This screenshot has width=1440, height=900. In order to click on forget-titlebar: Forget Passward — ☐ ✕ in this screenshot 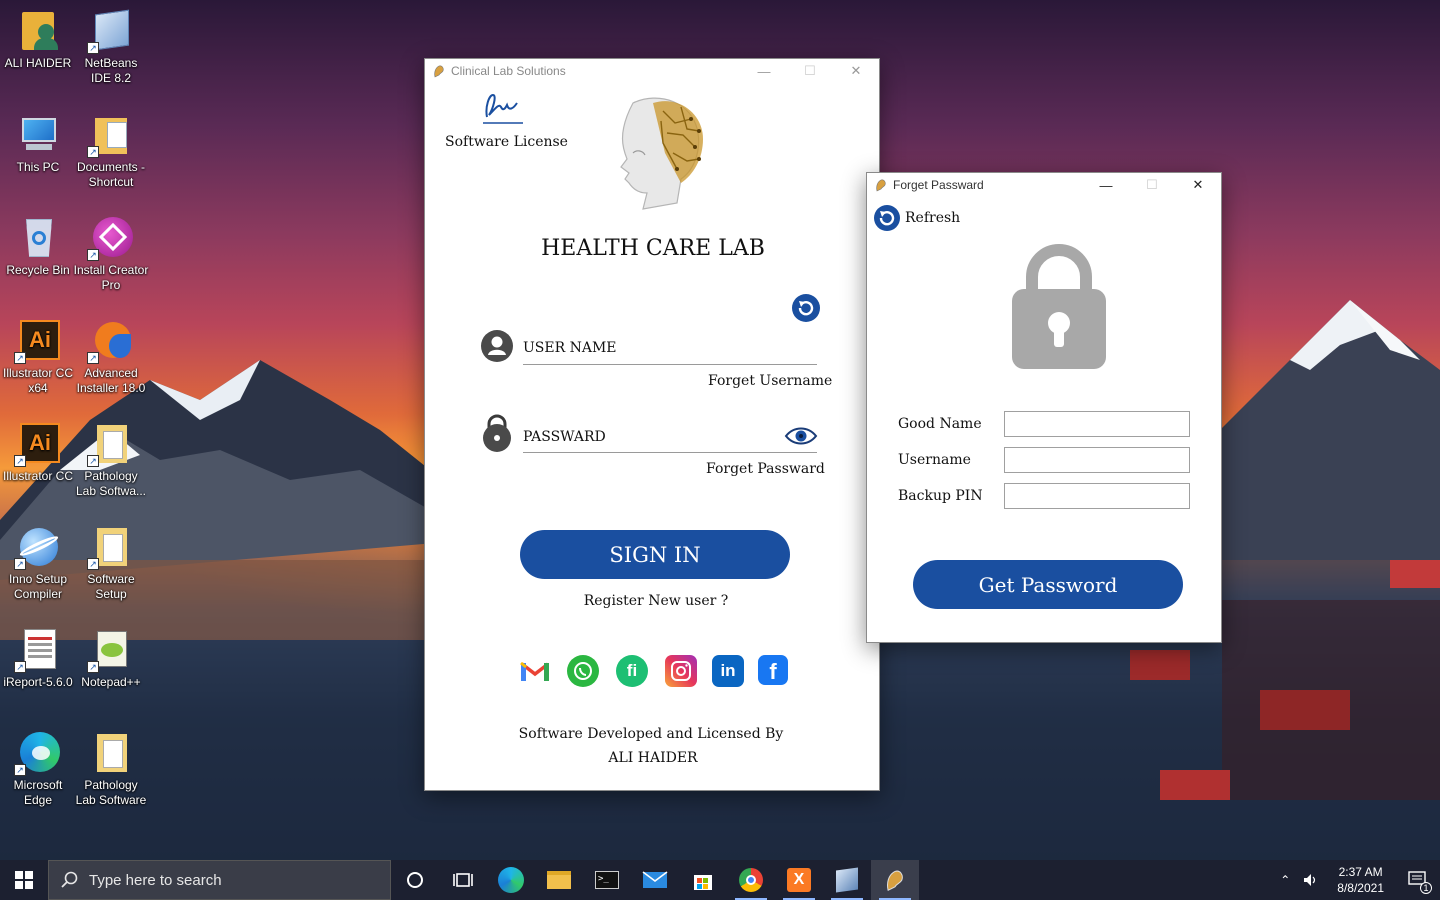, I will do `click(1044, 185)`.